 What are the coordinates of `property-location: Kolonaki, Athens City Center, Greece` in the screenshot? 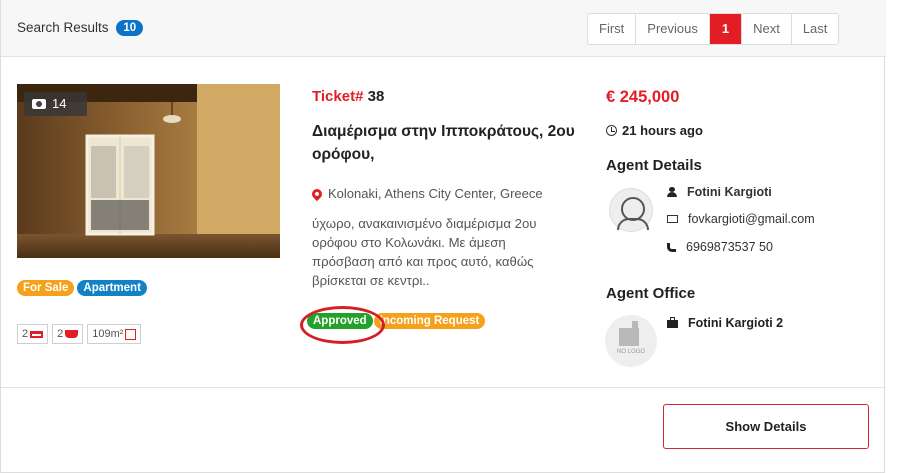 It's located at (426, 193).